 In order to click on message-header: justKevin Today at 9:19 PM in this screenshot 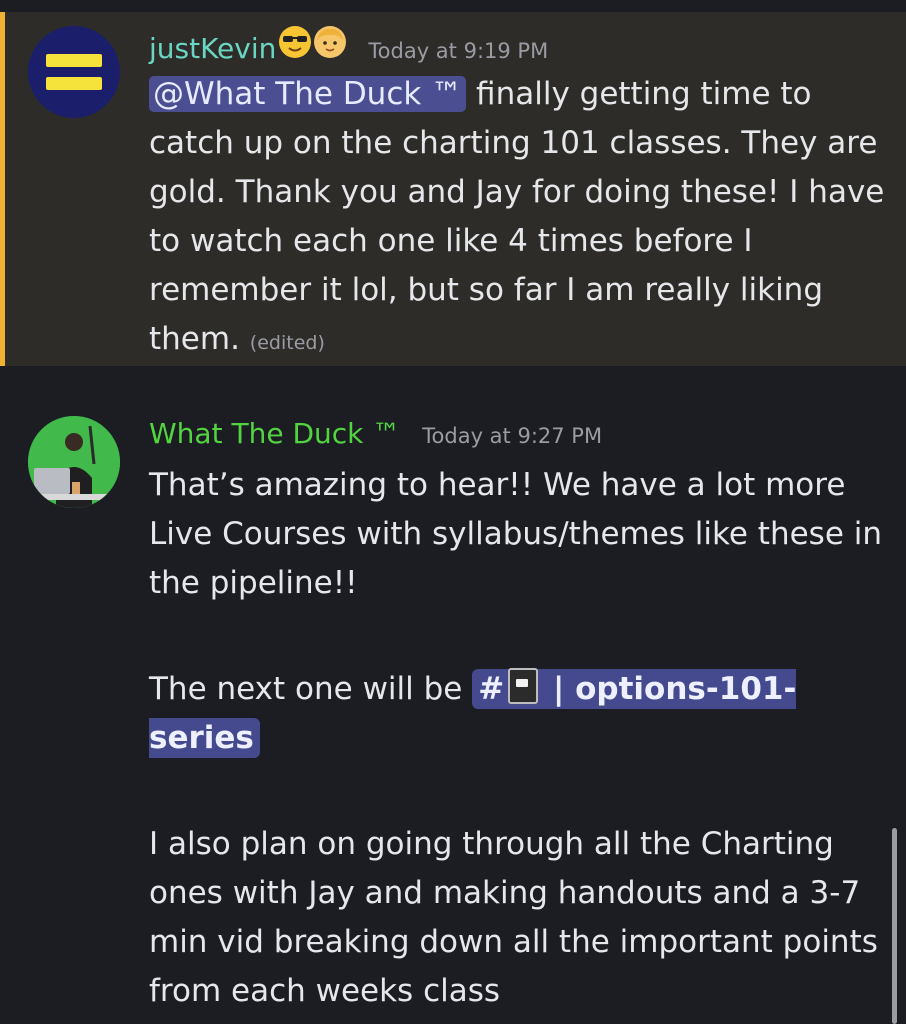, I will do `click(348, 46)`.